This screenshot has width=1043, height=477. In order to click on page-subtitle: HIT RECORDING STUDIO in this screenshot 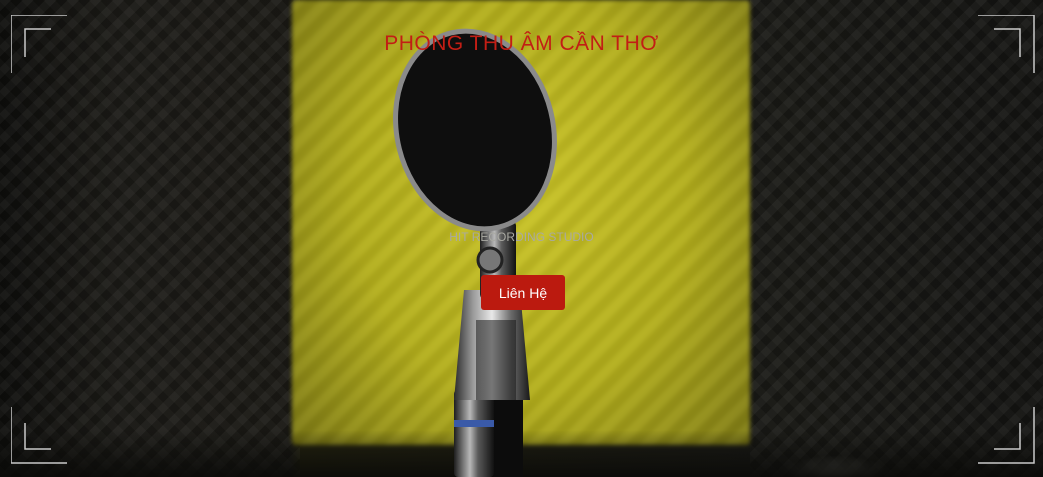, I will do `click(521, 237)`.